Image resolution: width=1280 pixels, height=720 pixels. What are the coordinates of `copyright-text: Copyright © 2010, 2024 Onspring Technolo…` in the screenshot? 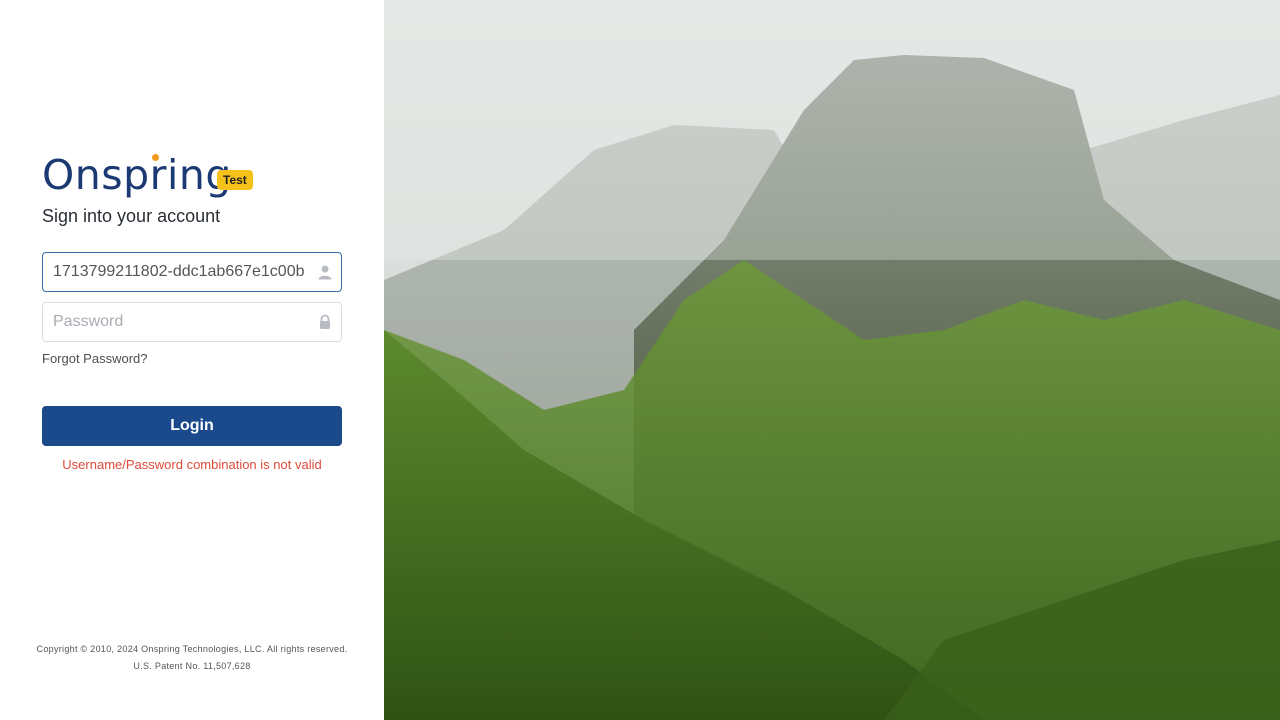 It's located at (192, 649).